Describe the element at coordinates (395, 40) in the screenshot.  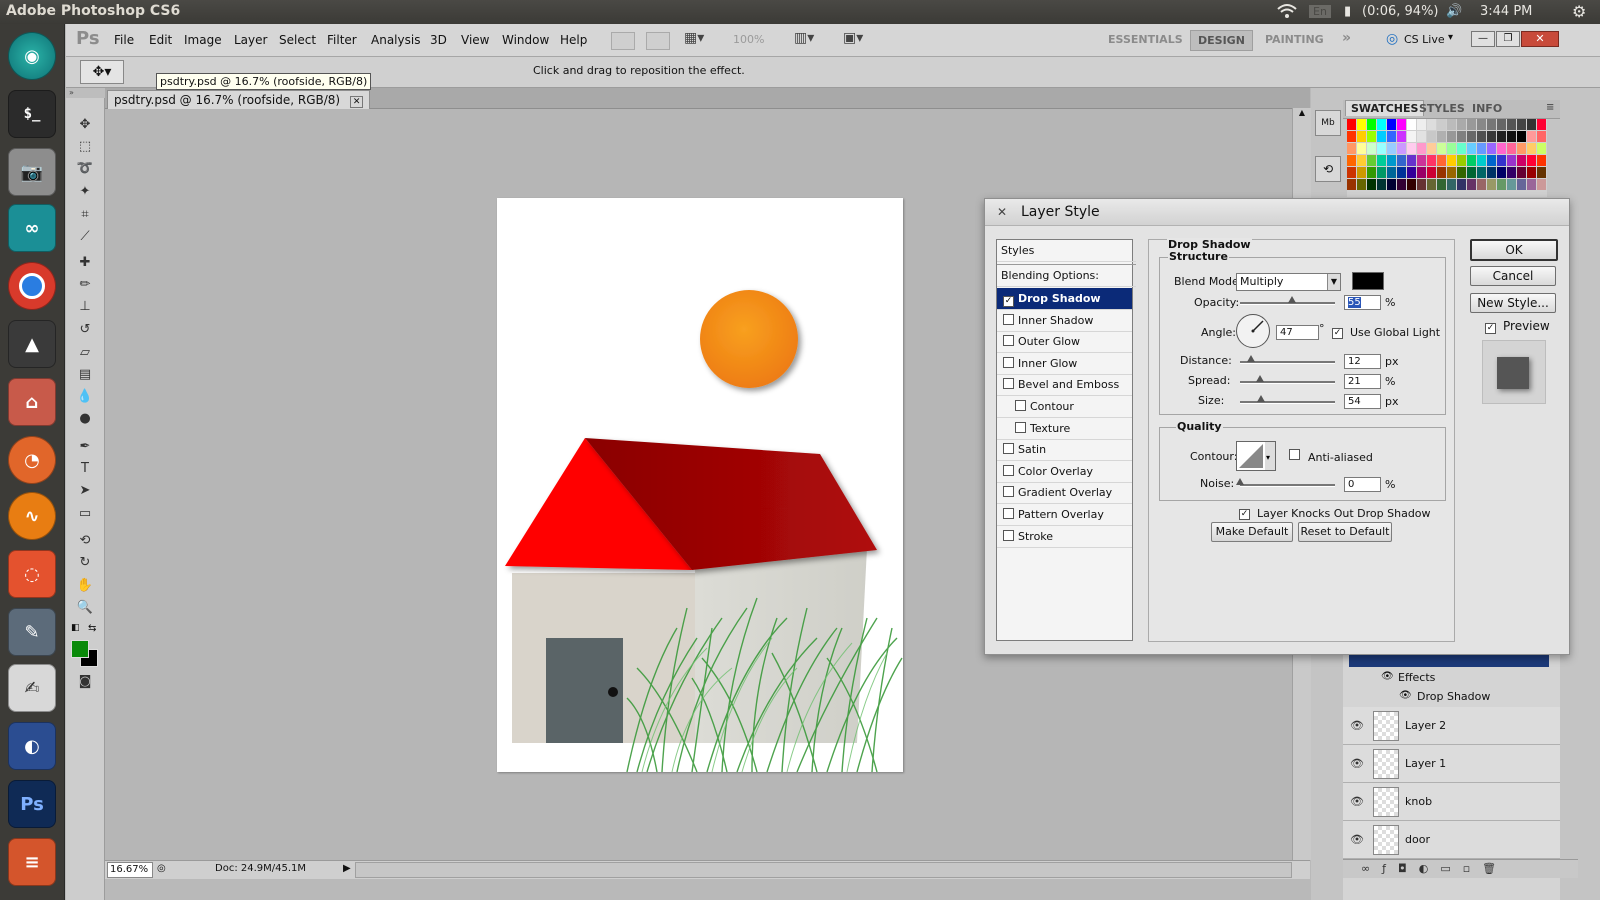
I see `menu-analysis: Analysis` at that location.